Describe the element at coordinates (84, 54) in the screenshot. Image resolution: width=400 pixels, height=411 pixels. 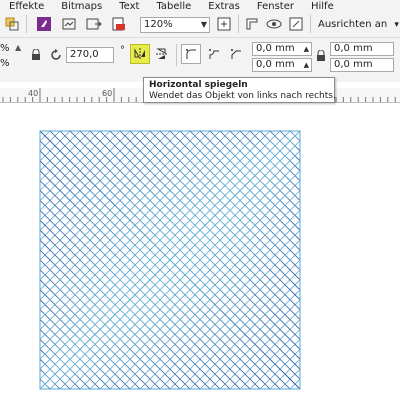
I see `rotation-angle-value: 270,0` at that location.